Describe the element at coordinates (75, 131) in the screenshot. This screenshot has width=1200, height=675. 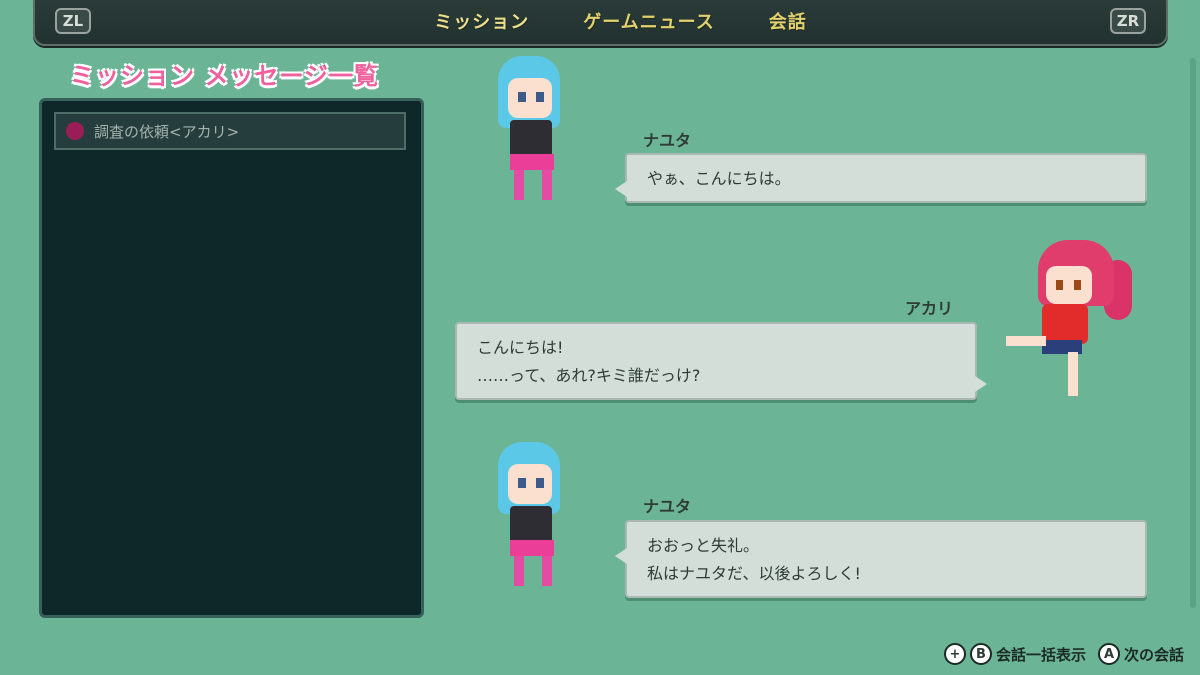
I see `unread-dot-icon` at that location.